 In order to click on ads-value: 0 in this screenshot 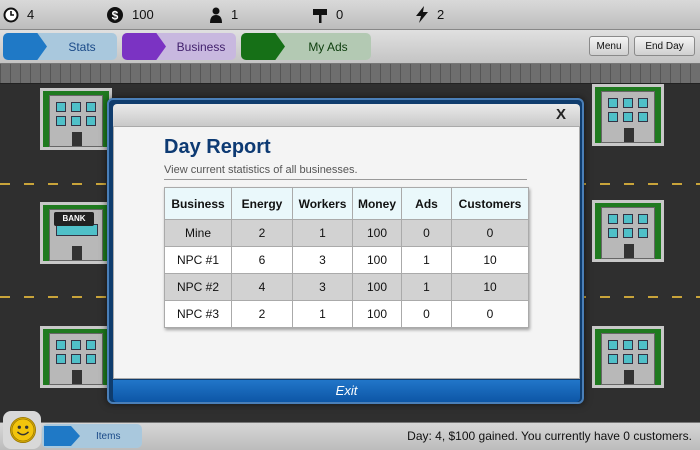, I will do `click(340, 14)`.